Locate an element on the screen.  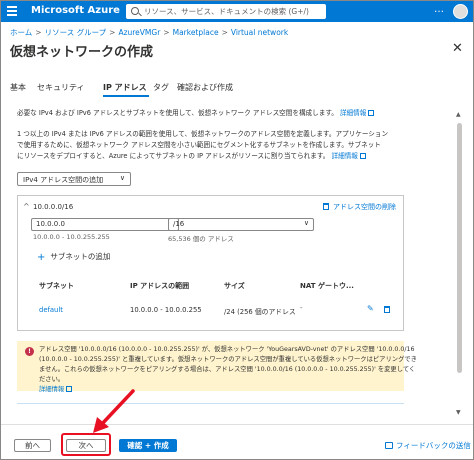
address-count-hint: 65,536 個の アドレス is located at coordinates (201, 239).